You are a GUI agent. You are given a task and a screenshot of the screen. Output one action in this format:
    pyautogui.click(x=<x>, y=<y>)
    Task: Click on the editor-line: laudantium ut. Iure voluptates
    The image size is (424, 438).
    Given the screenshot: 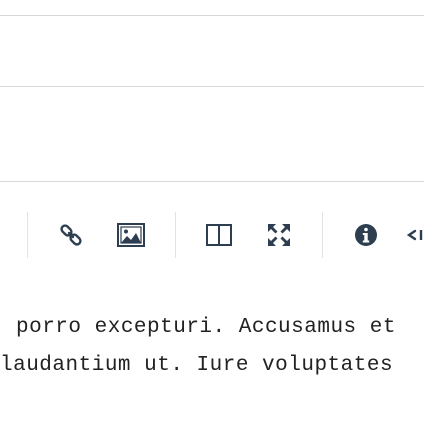 What is the action you would take?
    pyautogui.click(x=197, y=365)
    